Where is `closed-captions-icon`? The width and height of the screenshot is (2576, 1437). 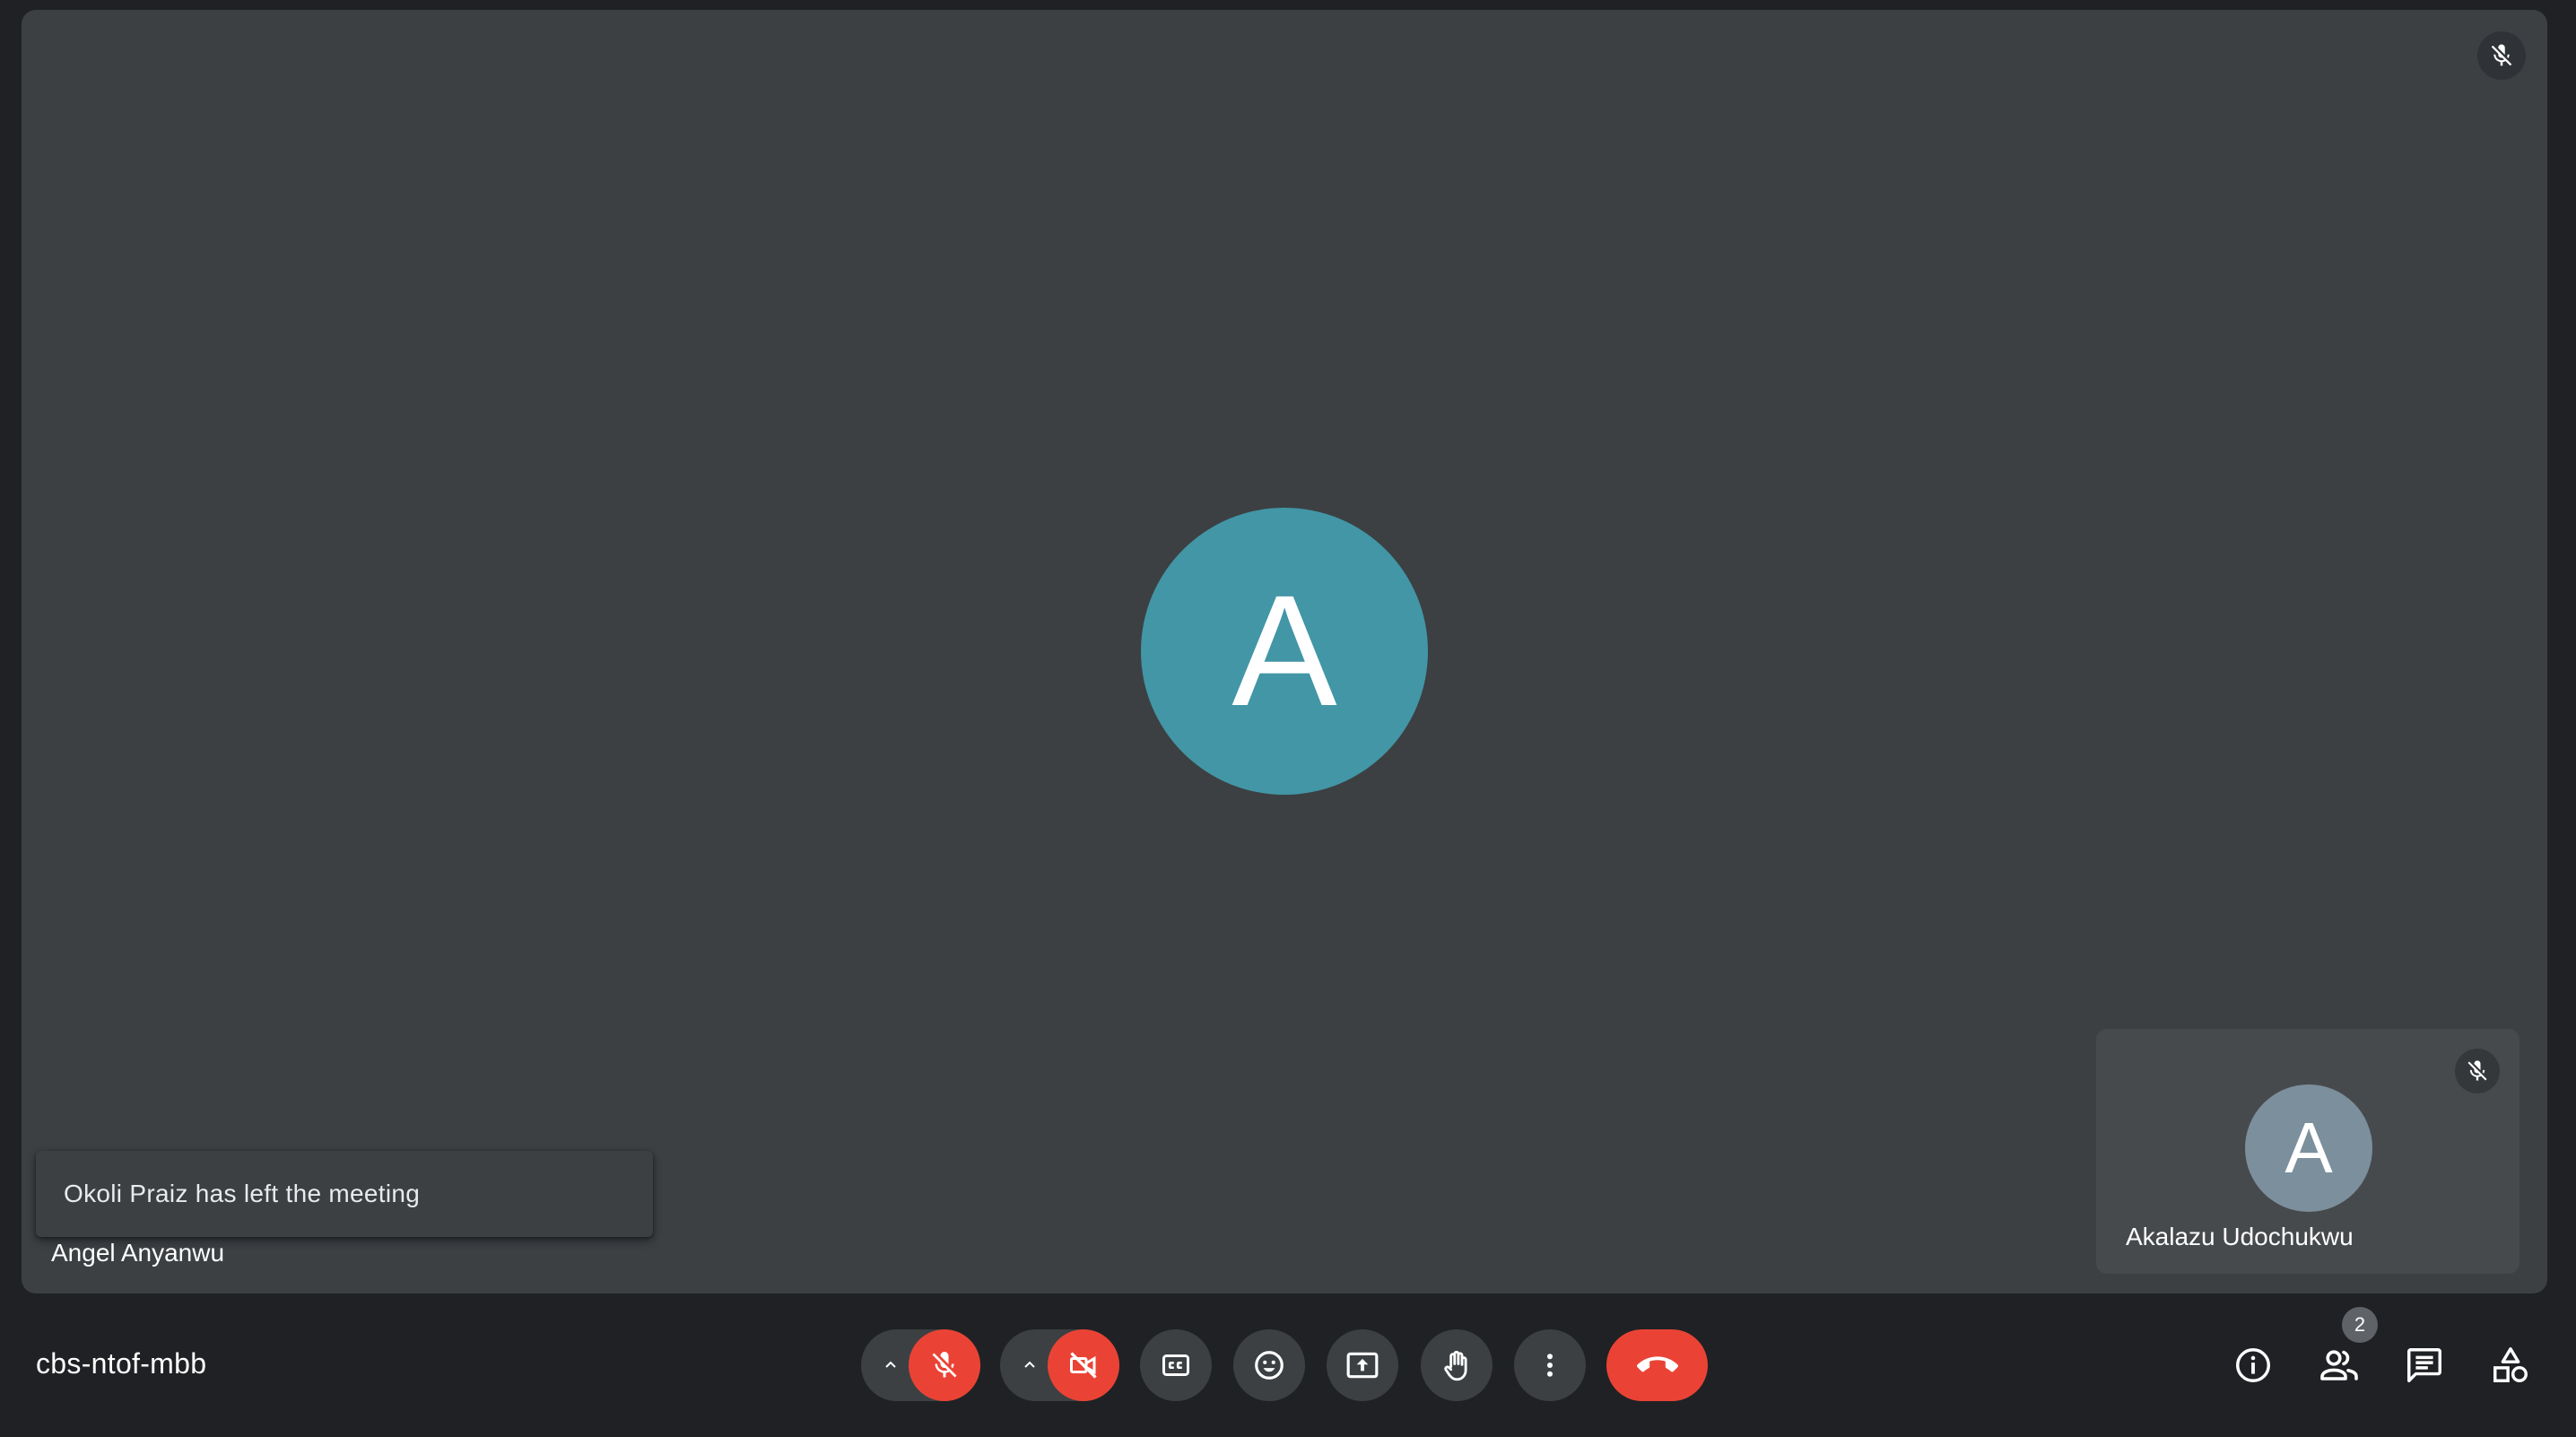
closed-captions-icon is located at coordinates (1175, 1365).